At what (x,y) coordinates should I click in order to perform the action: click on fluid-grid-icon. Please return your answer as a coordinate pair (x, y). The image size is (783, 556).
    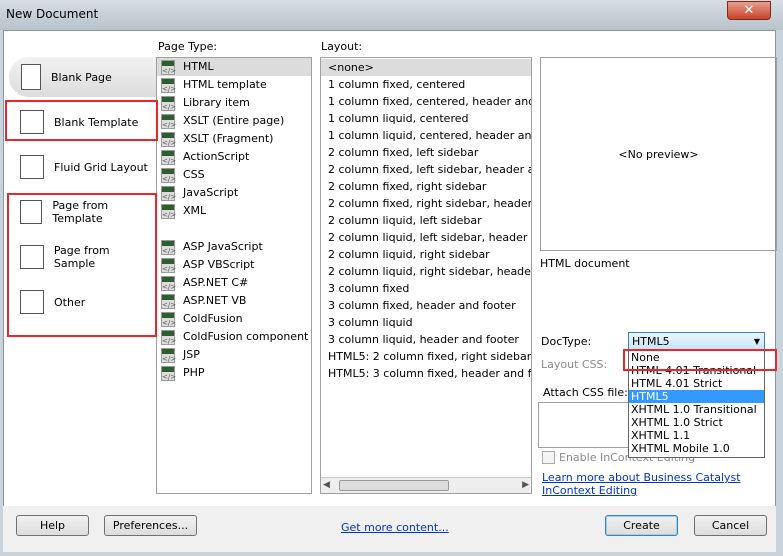
    Looking at the image, I should click on (32, 167).